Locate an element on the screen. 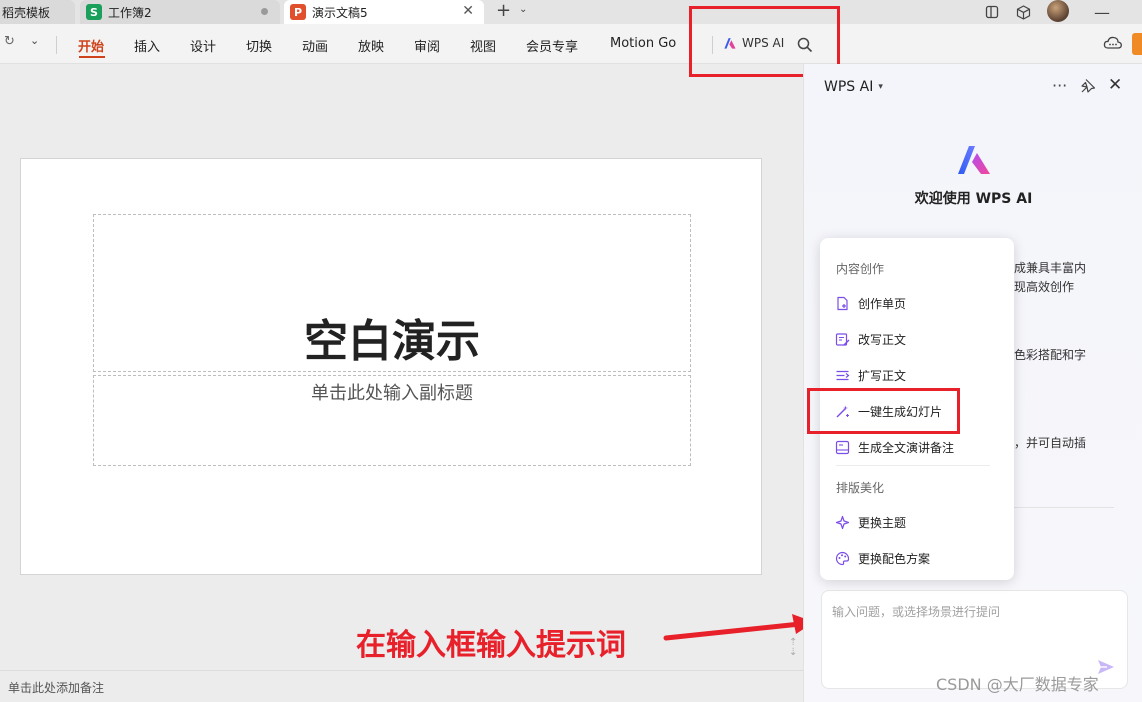 The image size is (1142, 702). slide-title: 空白演示 is located at coordinates (392, 341).